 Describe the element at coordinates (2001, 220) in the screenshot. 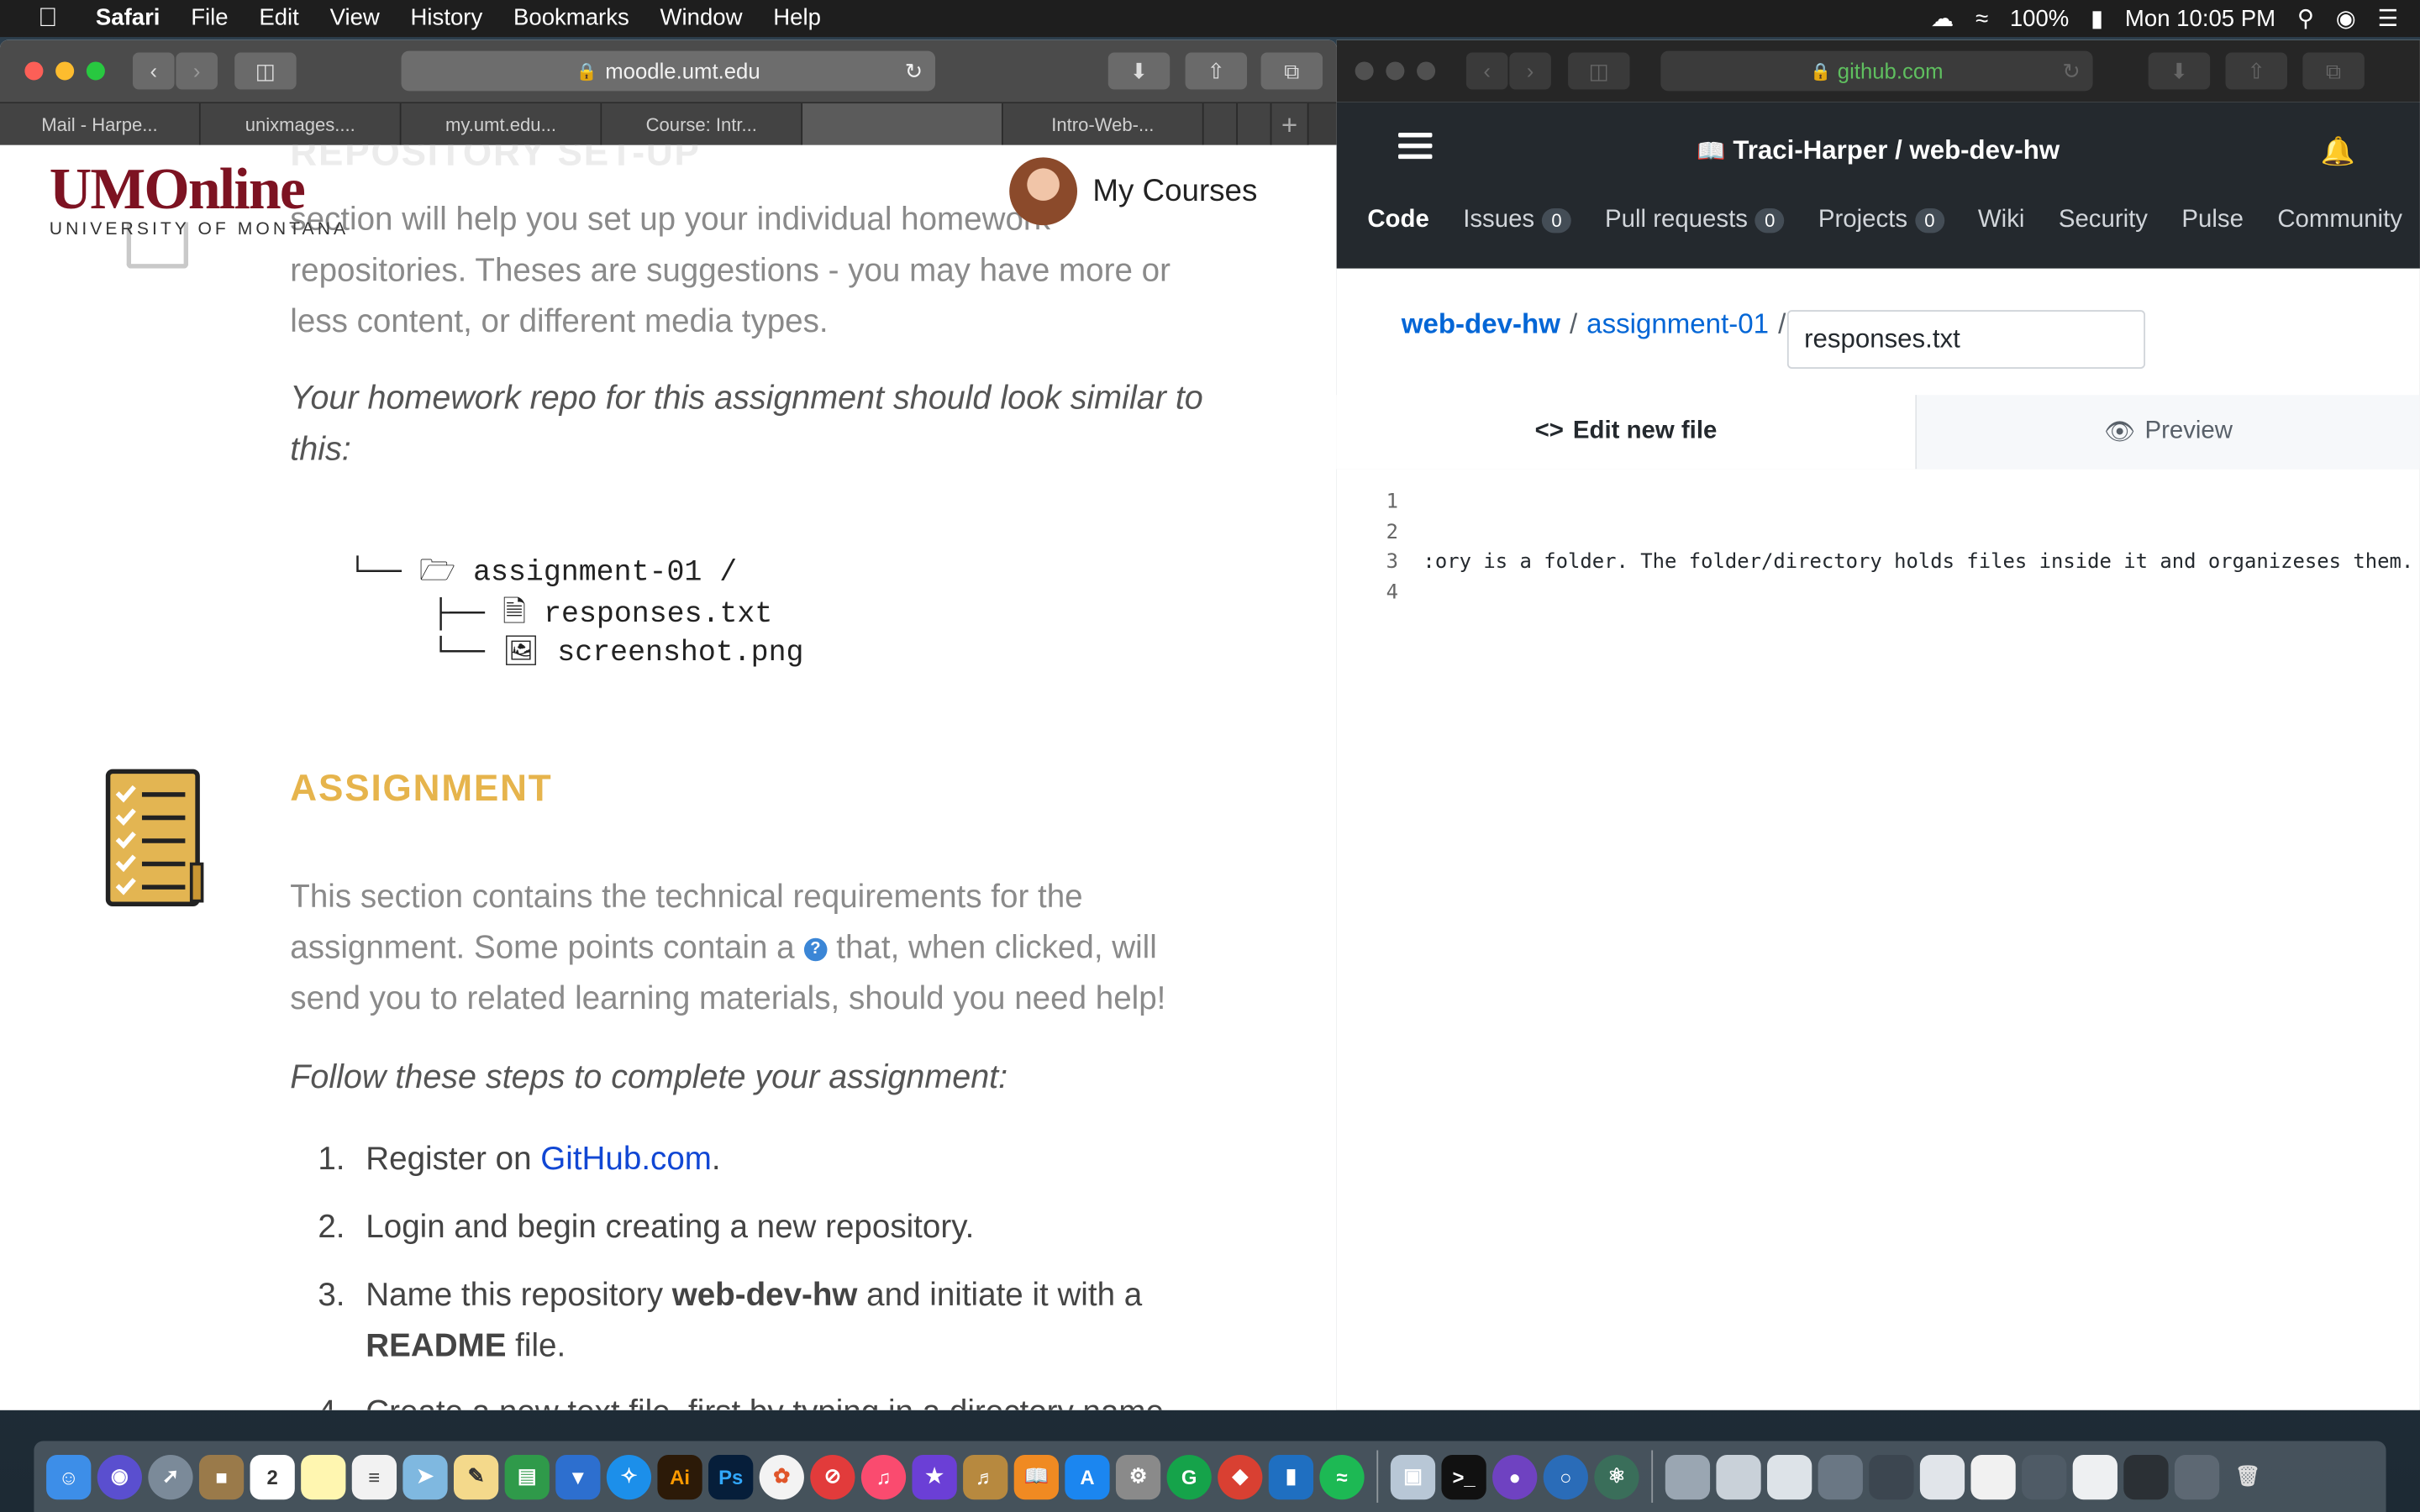

I see `tab-wiki: Wiki` at that location.